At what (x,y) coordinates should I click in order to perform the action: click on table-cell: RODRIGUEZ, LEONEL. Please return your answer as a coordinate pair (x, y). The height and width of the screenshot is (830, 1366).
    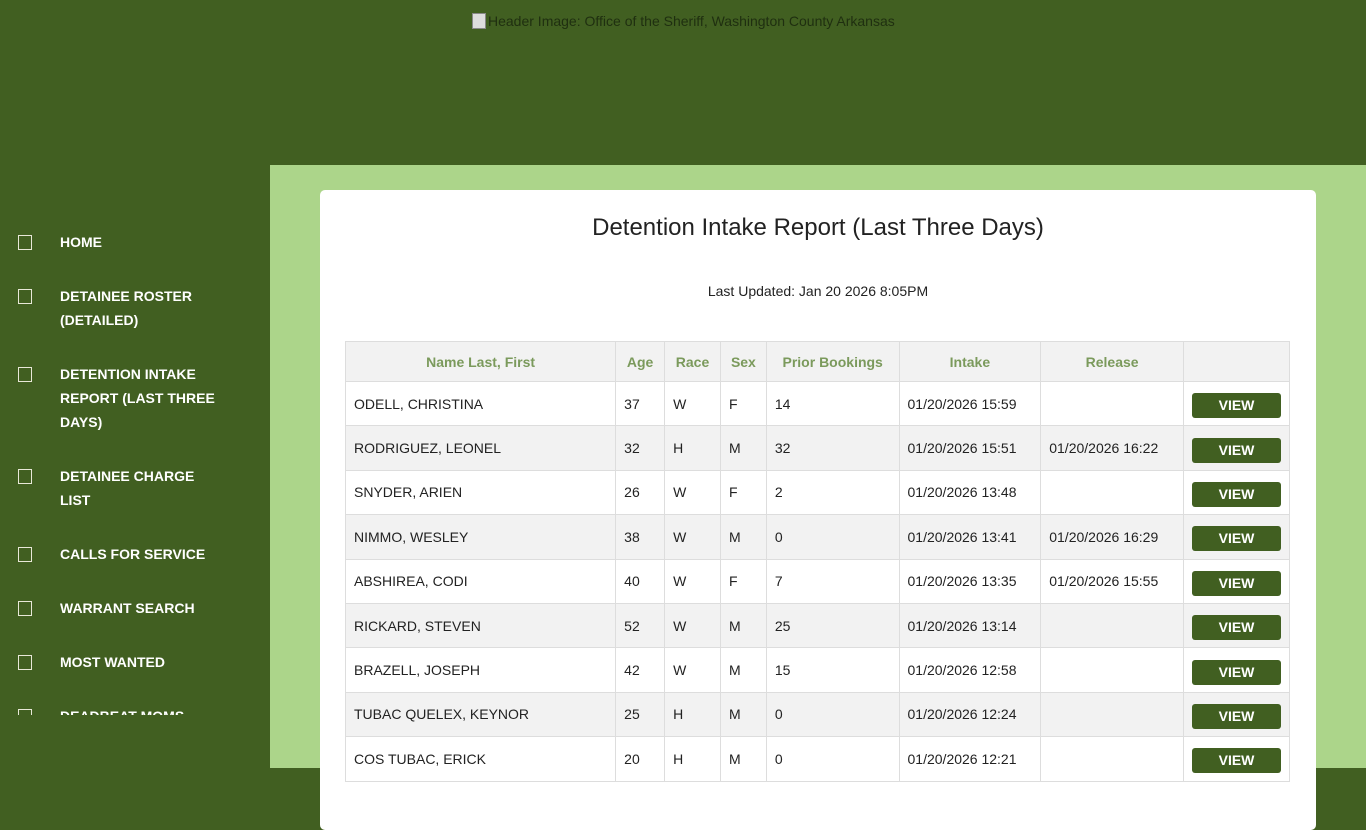
    Looking at the image, I should click on (480, 448).